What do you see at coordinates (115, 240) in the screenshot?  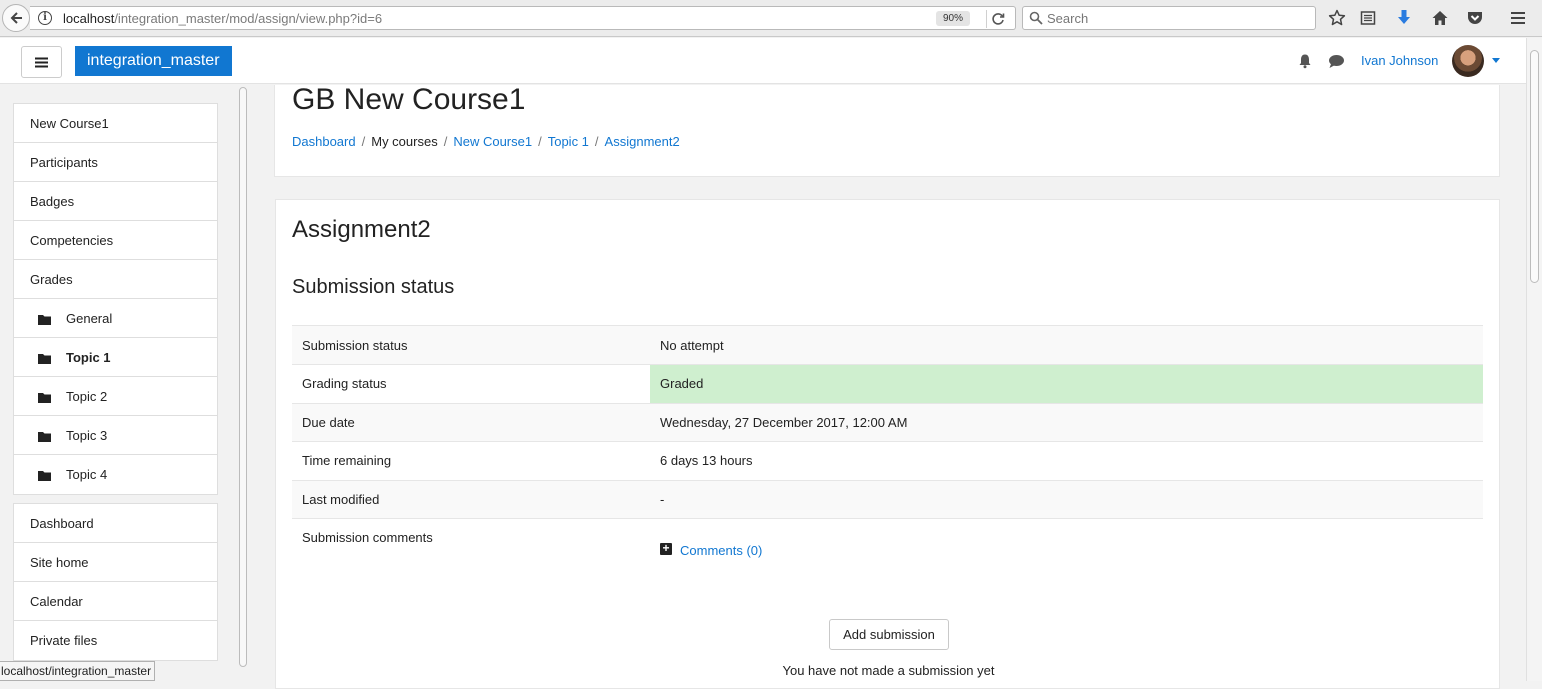 I see `nav-item-competencies: Competencies` at bounding box center [115, 240].